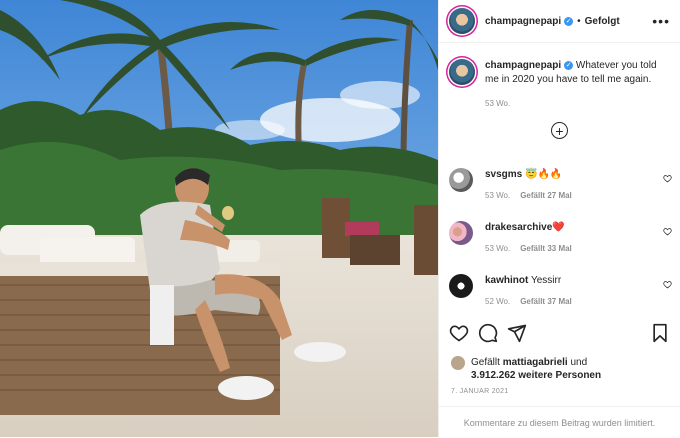 Image resolution: width=680 pixels, height=438 pixels. Describe the element at coordinates (559, 375) in the screenshot. I see `likes-suffix: weitere Personen` at that location.